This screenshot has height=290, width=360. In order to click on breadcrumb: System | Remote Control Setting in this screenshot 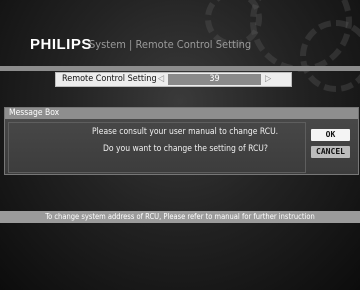, I will do `click(170, 44)`.